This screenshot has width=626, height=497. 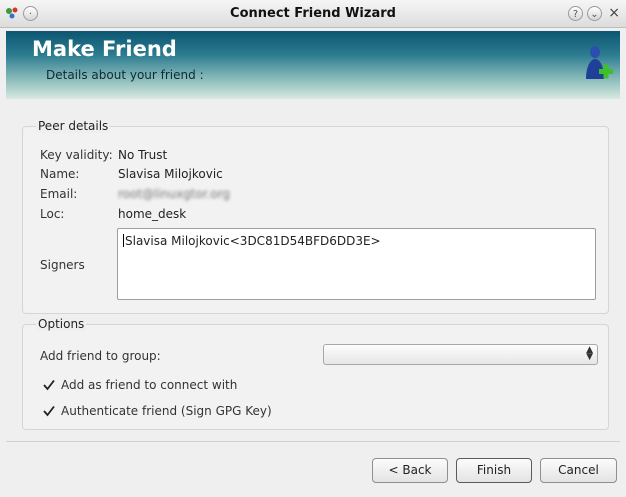 What do you see at coordinates (174, 194) in the screenshot?
I see `email-value: root@linuxgtor.org` at bounding box center [174, 194].